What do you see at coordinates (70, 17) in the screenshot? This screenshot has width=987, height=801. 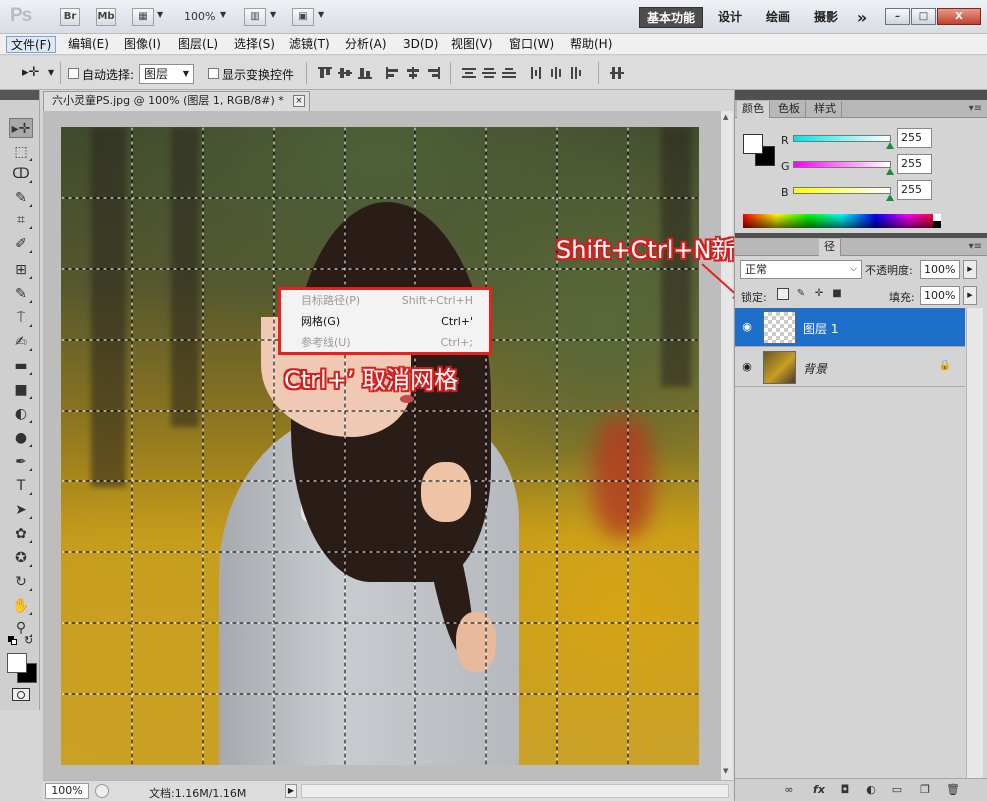 I see `bridge-button: Br` at bounding box center [70, 17].